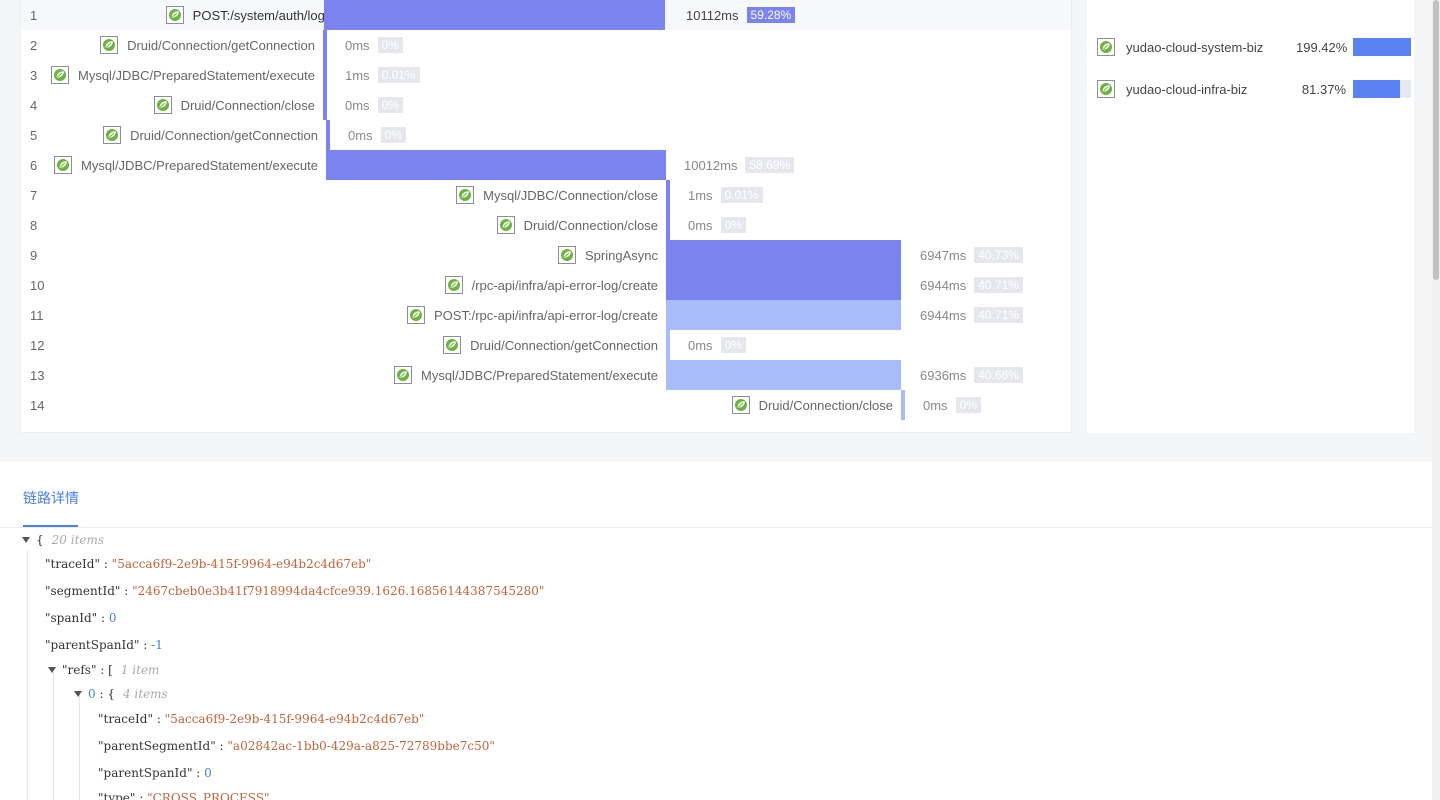  I want to click on span-label: /rpc-api/infra/api-error-log/create, so click(551, 285).